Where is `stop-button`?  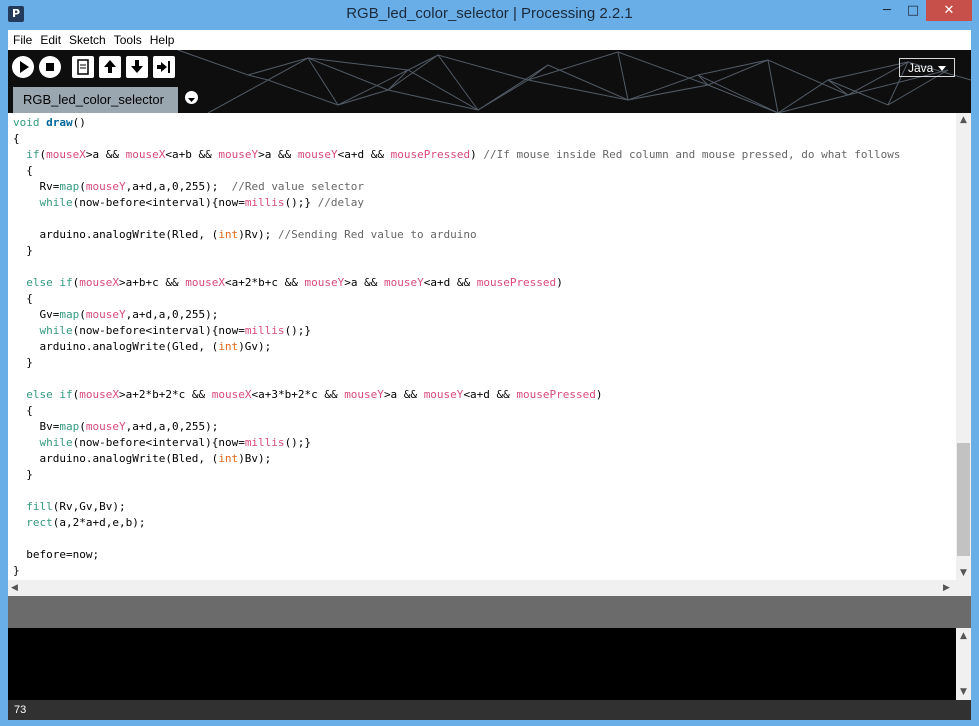 stop-button is located at coordinates (50, 67).